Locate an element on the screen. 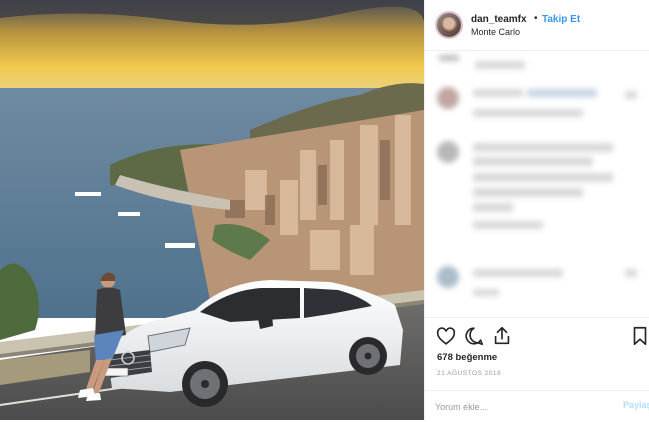  avatar is located at coordinates (449, 25).